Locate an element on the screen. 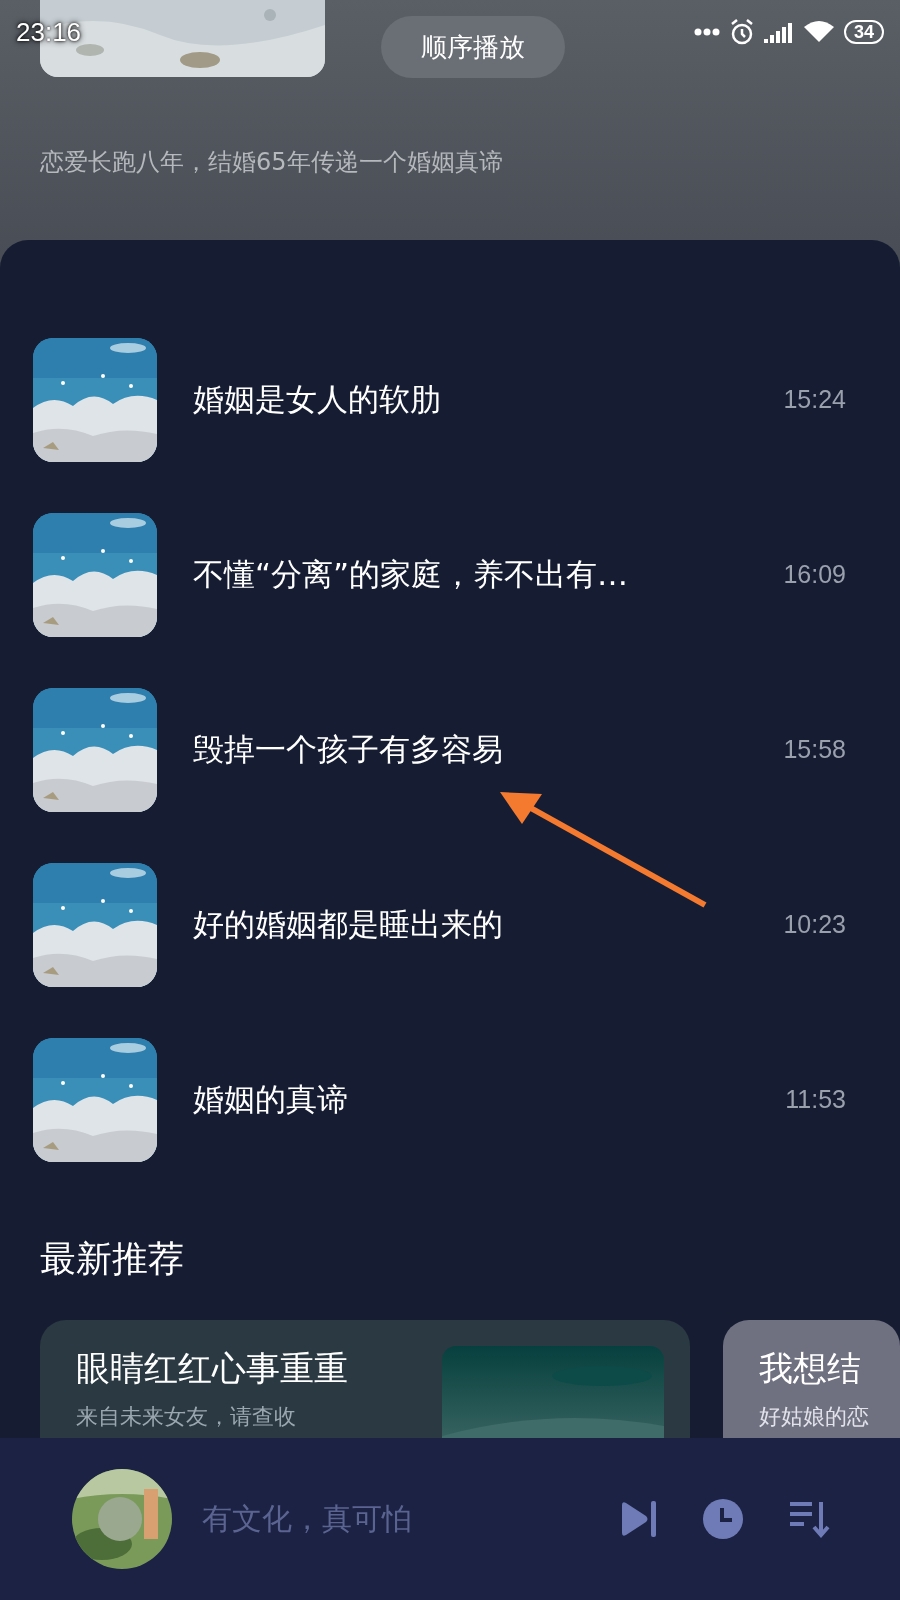  play-mode-button: 顺序播放 is located at coordinates (473, 47).